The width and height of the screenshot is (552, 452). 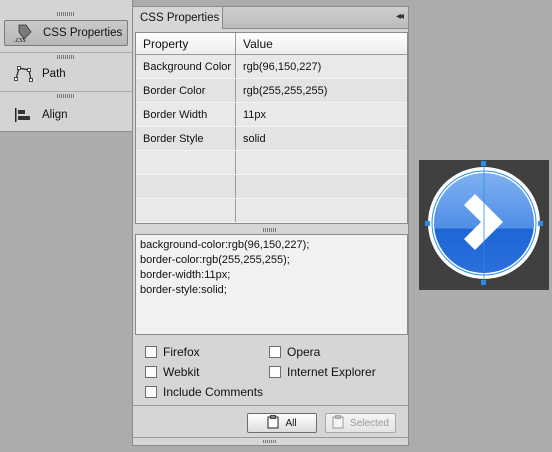 I want to click on cell-value: 11px, so click(x=255, y=114).